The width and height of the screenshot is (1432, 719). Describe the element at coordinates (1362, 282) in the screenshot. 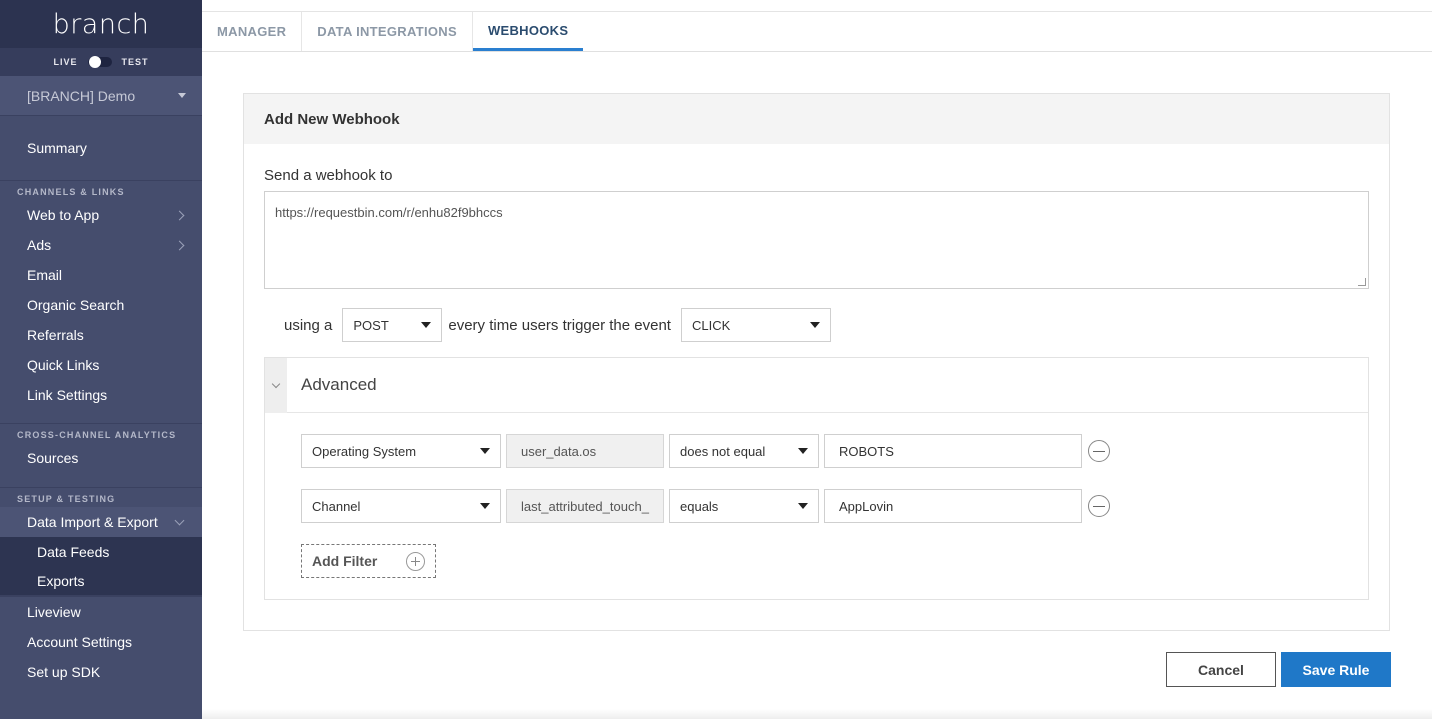

I see `resize-grip-icon` at that location.